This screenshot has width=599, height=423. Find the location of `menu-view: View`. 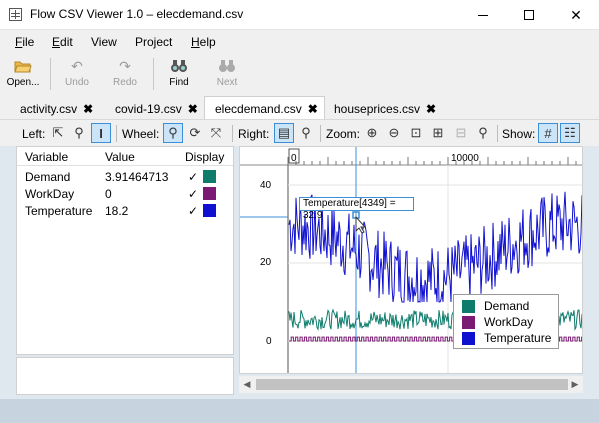

menu-view: View is located at coordinates (104, 42).